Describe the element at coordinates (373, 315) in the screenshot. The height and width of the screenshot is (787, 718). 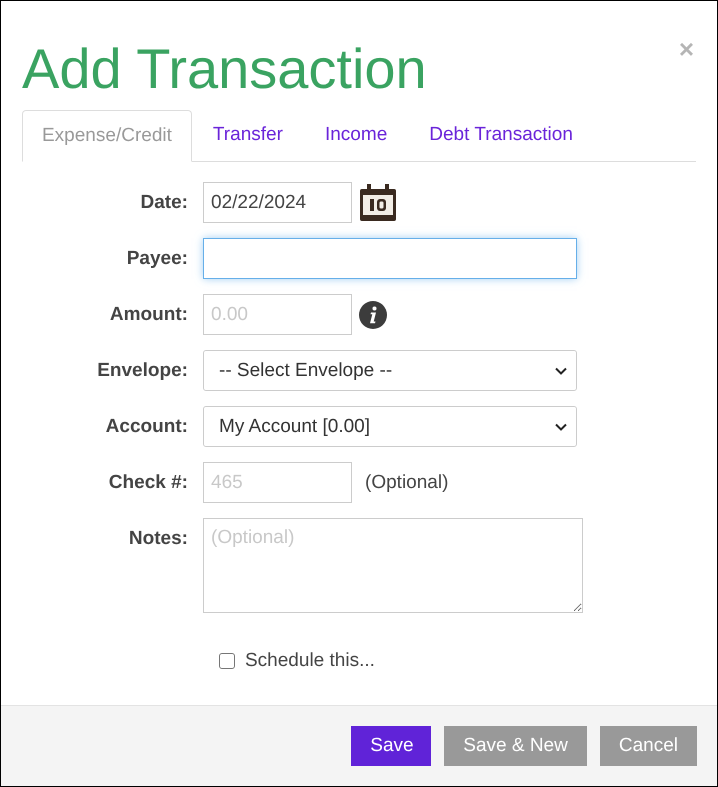
I see `info-icon` at that location.